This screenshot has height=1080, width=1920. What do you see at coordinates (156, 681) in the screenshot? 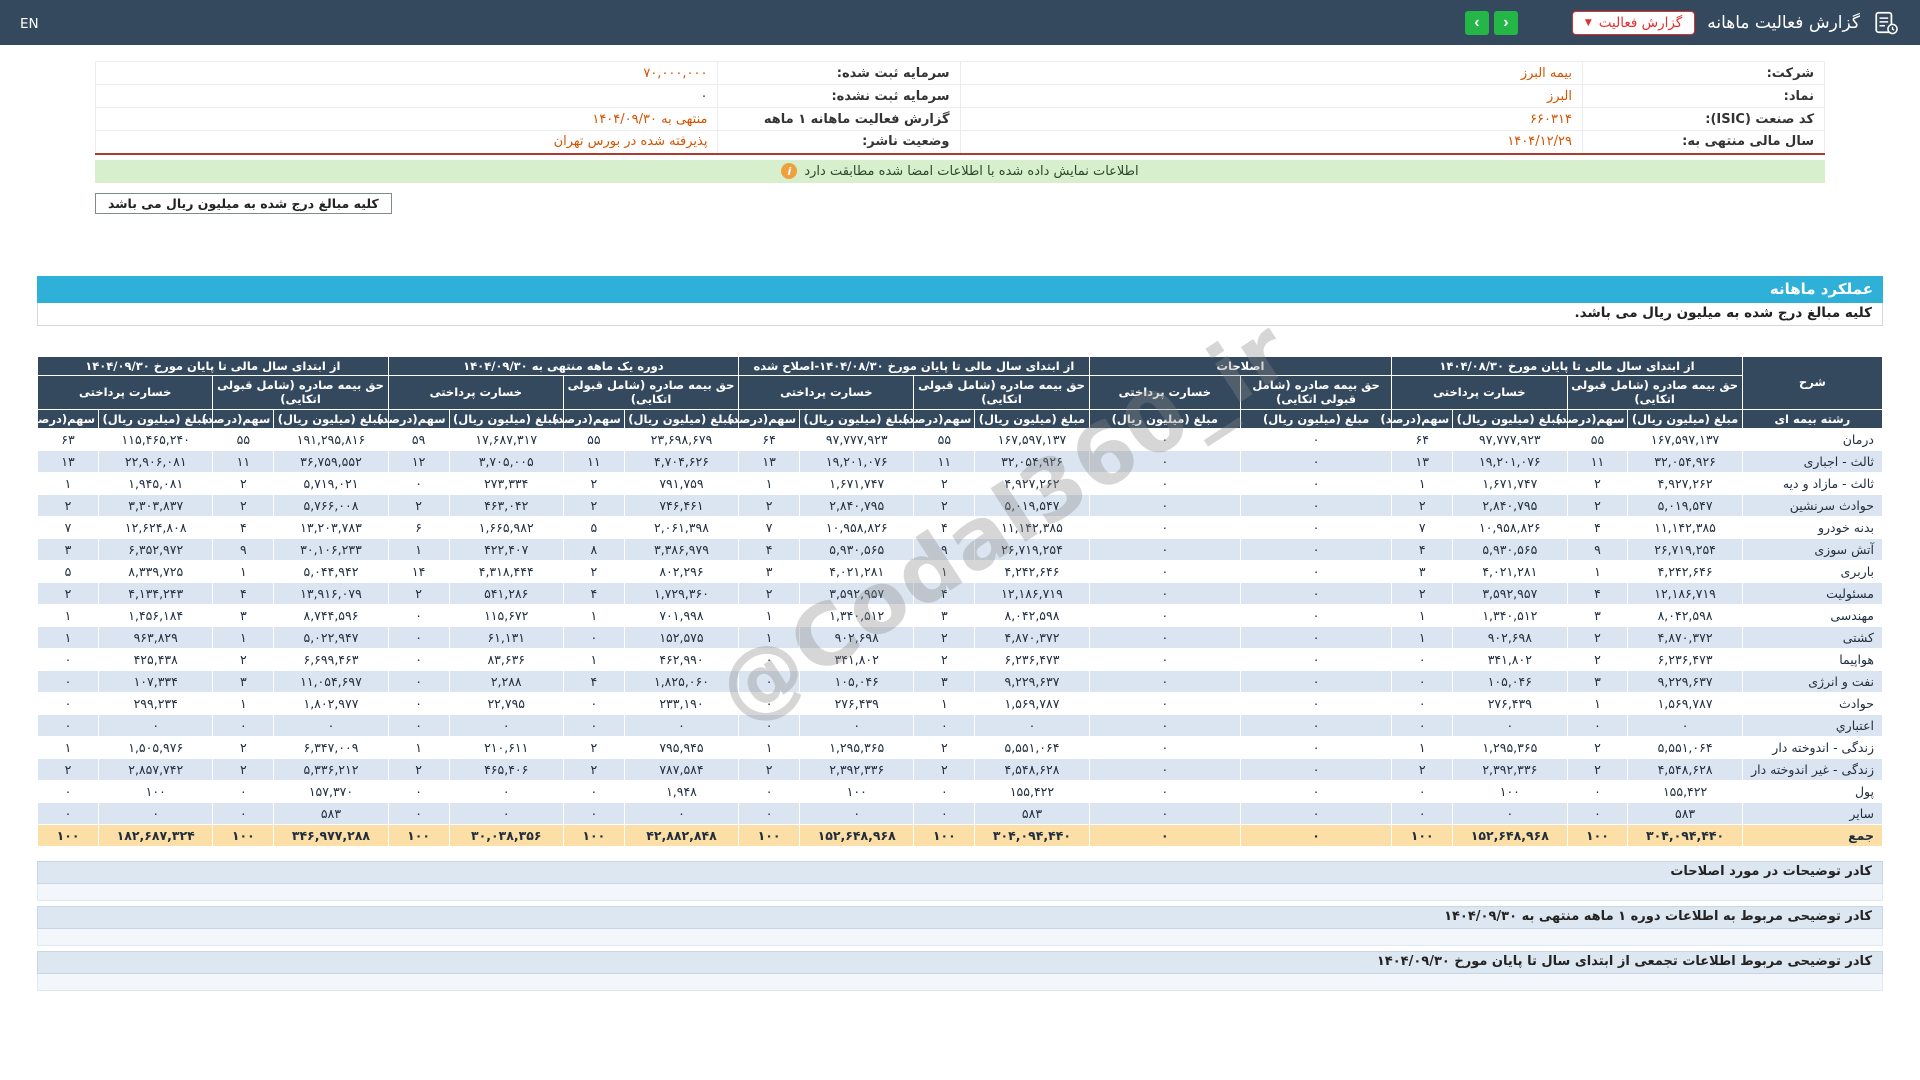
I see `table-cell: ۱۰۷,۳۳۴` at bounding box center [156, 681].